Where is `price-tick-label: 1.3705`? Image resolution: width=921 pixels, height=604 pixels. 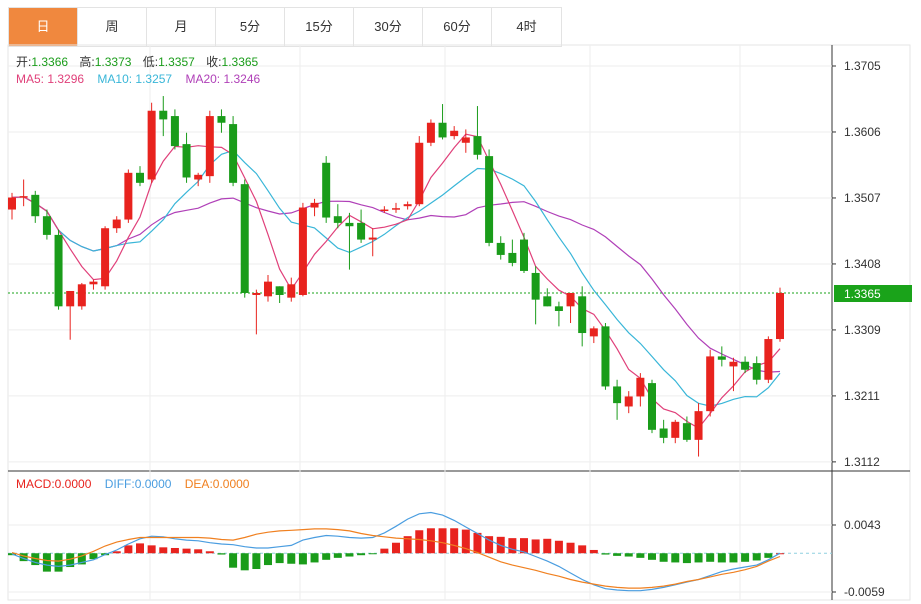
price-tick-label: 1.3705 is located at coordinates (862, 66).